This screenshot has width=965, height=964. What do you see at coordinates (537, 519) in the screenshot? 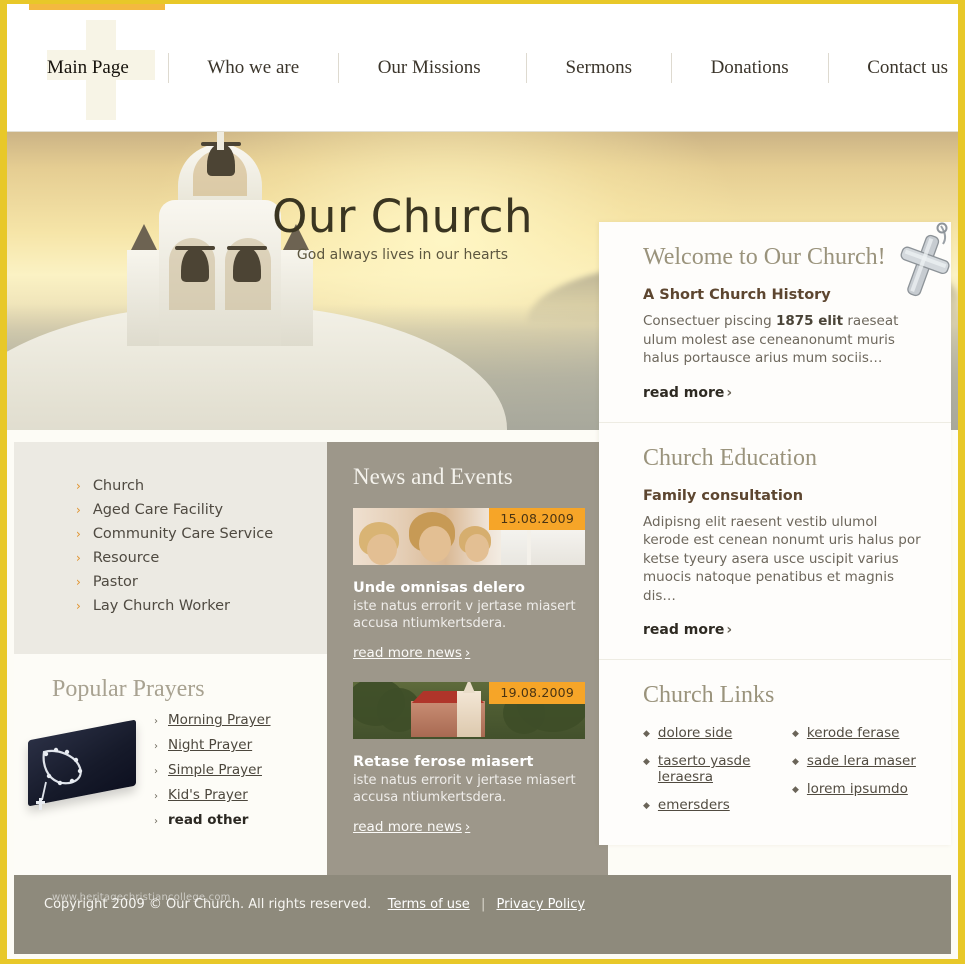
I see `news-date-badge: 15.08.2009` at bounding box center [537, 519].